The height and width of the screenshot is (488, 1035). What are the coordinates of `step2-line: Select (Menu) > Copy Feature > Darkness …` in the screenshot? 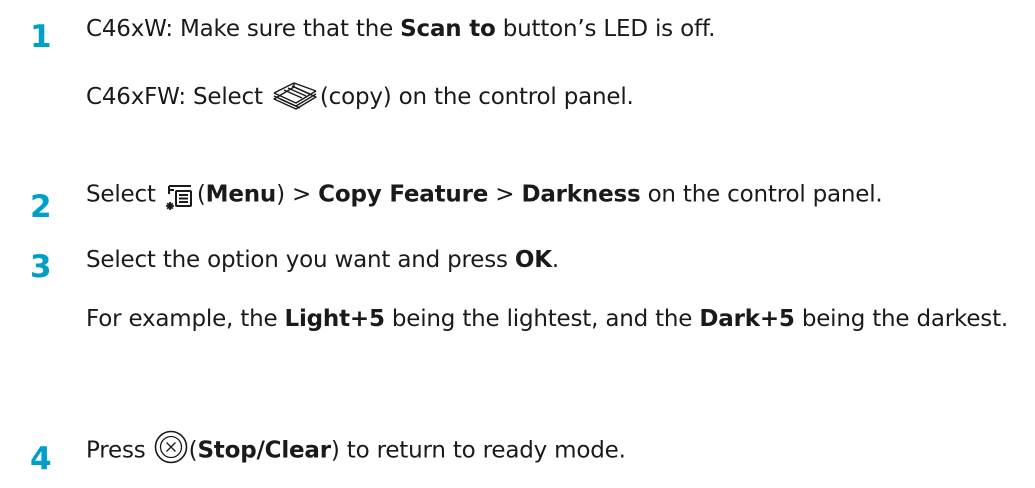 It's located at (484, 195).